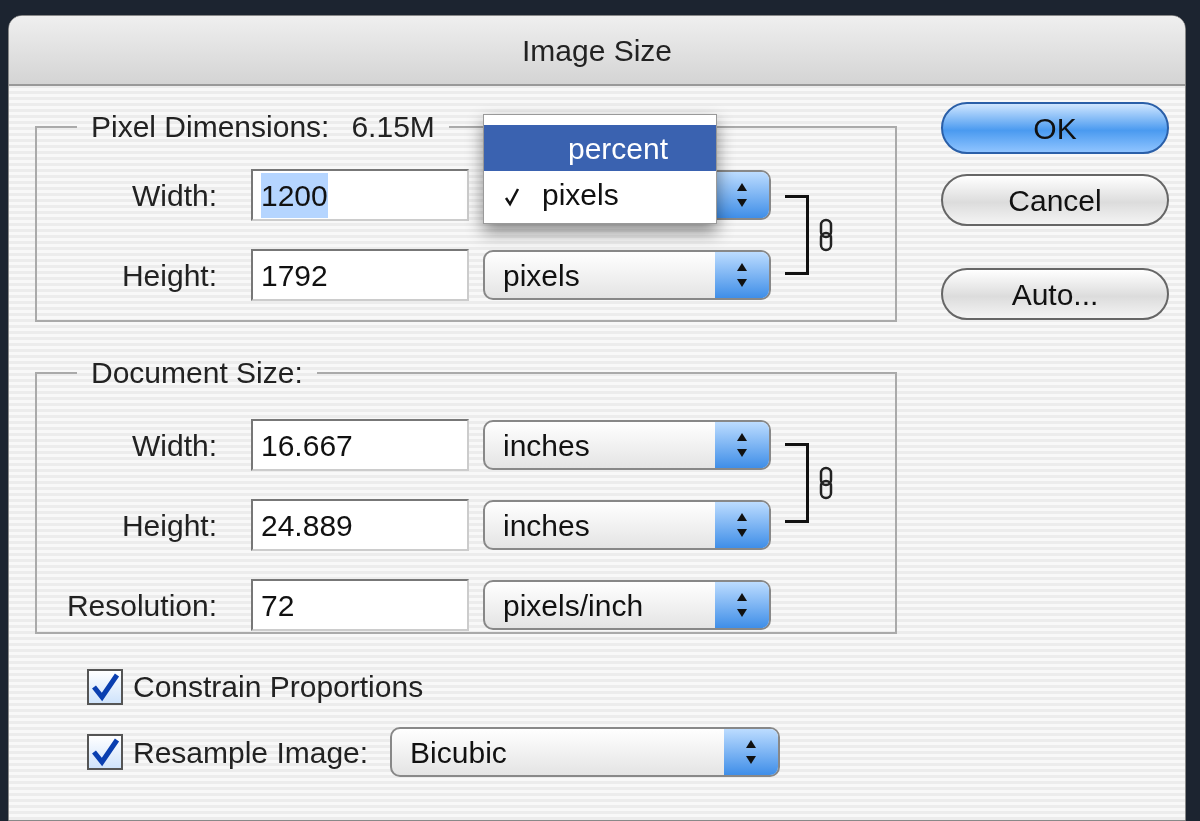  I want to click on checkbox-label: Constrain Proportions, so click(278, 687).